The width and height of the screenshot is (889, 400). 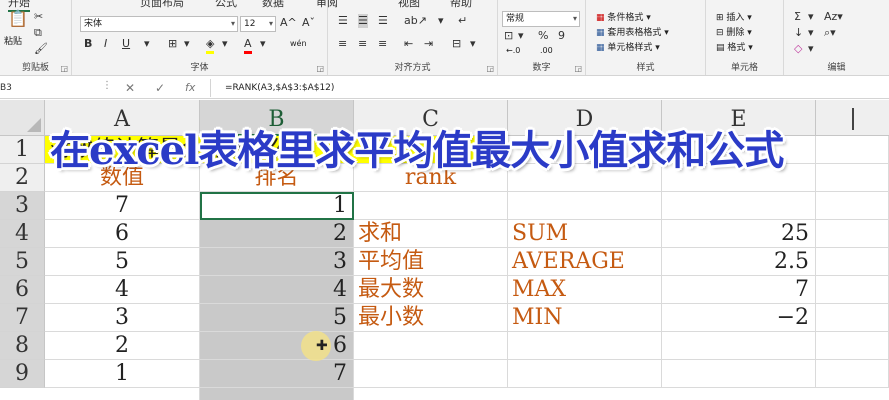 I want to click on format-painter-icon: 🖌, so click(x=41, y=49).